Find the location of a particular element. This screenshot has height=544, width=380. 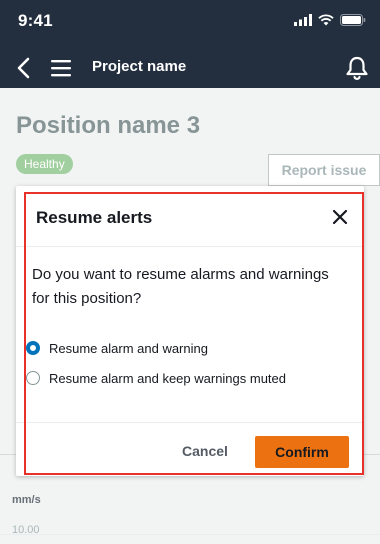

chart-axis-tick: 10.00 is located at coordinates (26, 530).